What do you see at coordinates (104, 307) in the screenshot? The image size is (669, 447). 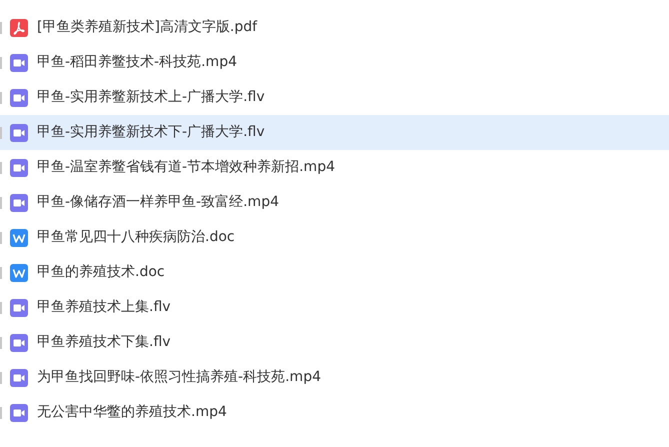 I see `file-name: 甲鱼养殖技术上集.flv` at bounding box center [104, 307].